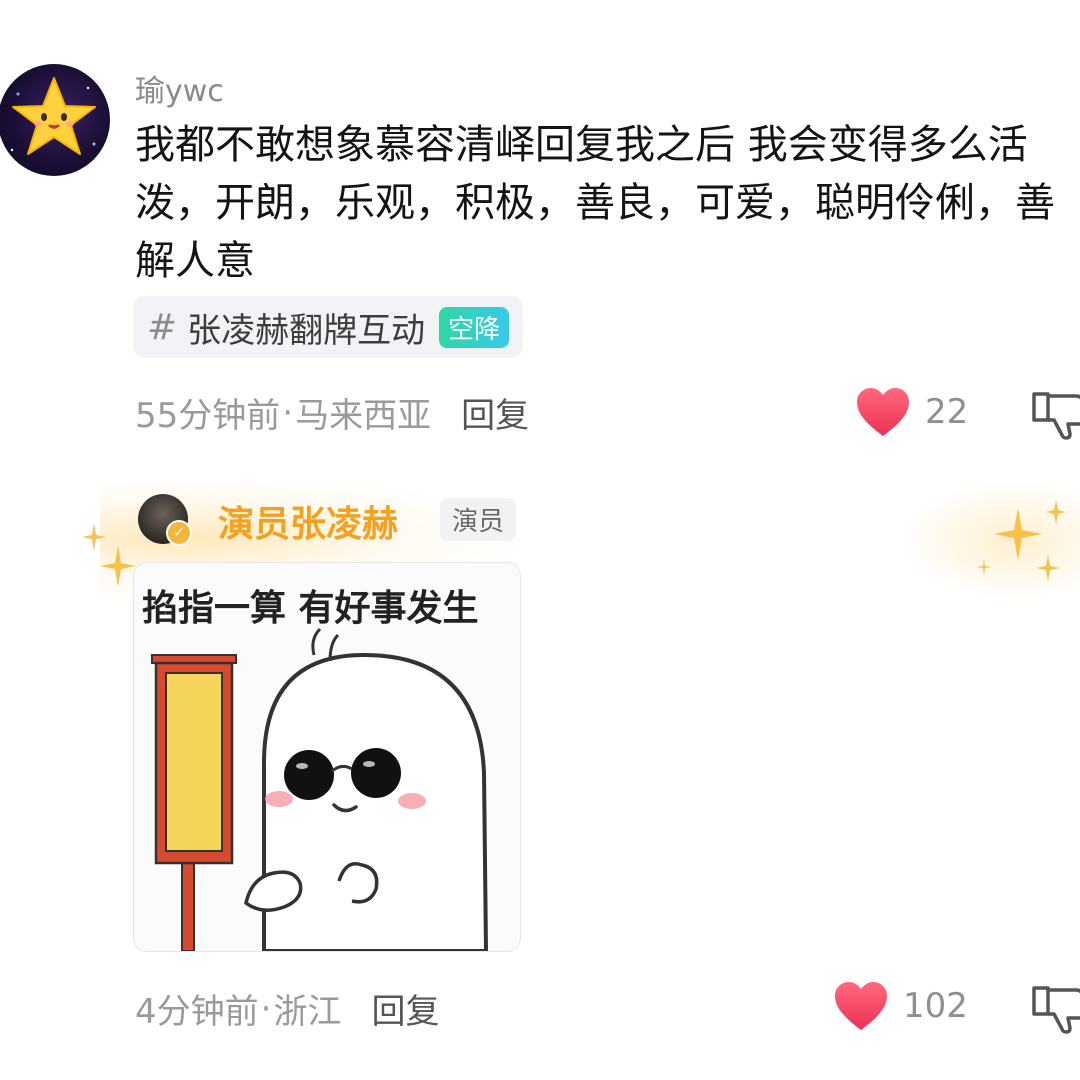 This screenshot has width=1080, height=1080. What do you see at coordinates (363, 416) in the screenshot?
I see `comment-location: 马来西亚` at bounding box center [363, 416].